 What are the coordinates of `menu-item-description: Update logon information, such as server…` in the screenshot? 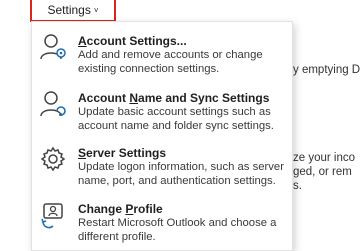 It's located at (181, 174).